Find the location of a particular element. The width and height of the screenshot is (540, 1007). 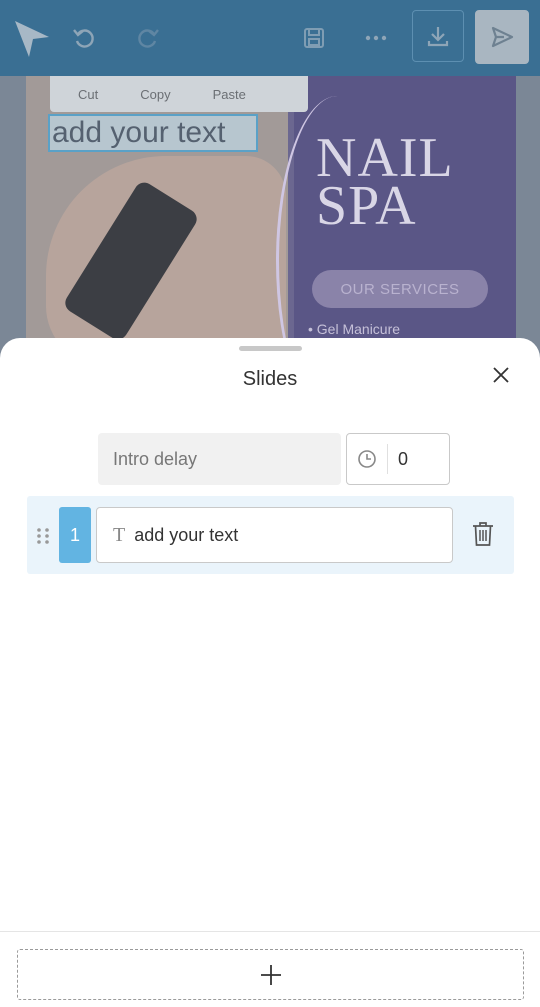

design-bullet: • Gel Manicure is located at coordinates (354, 329).